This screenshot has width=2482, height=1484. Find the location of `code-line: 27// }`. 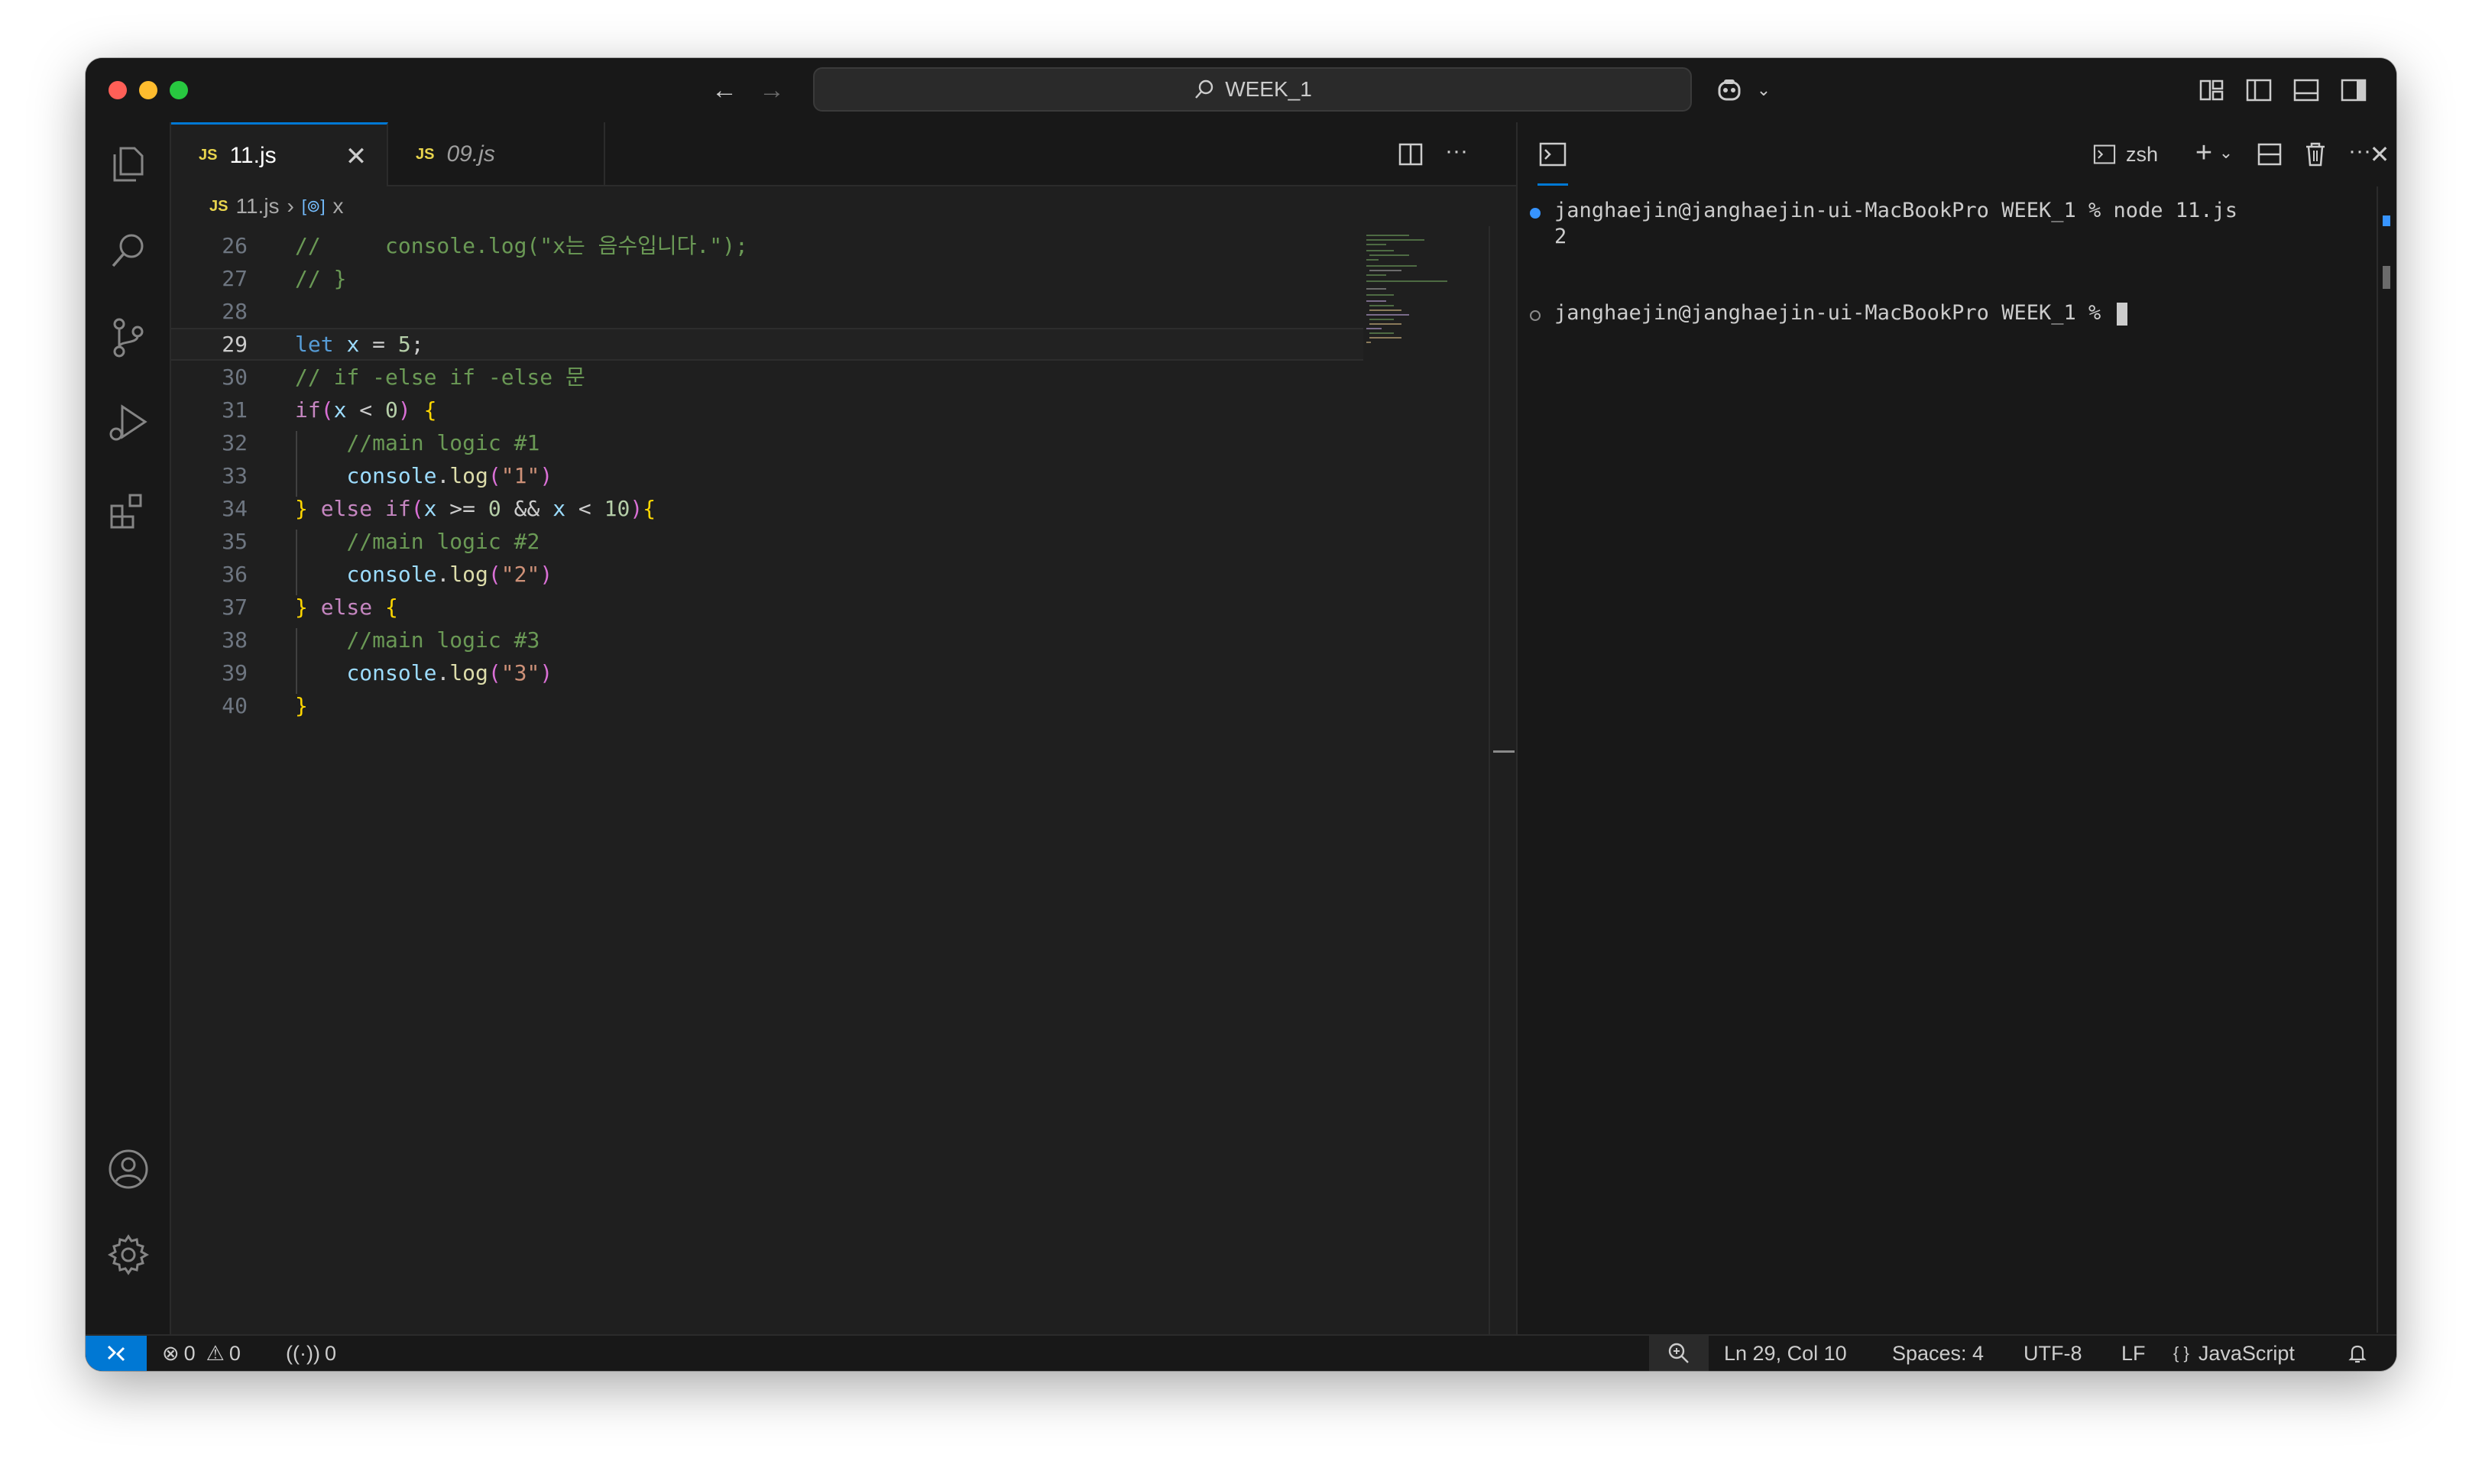

code-line: 27// } is located at coordinates (284, 279).